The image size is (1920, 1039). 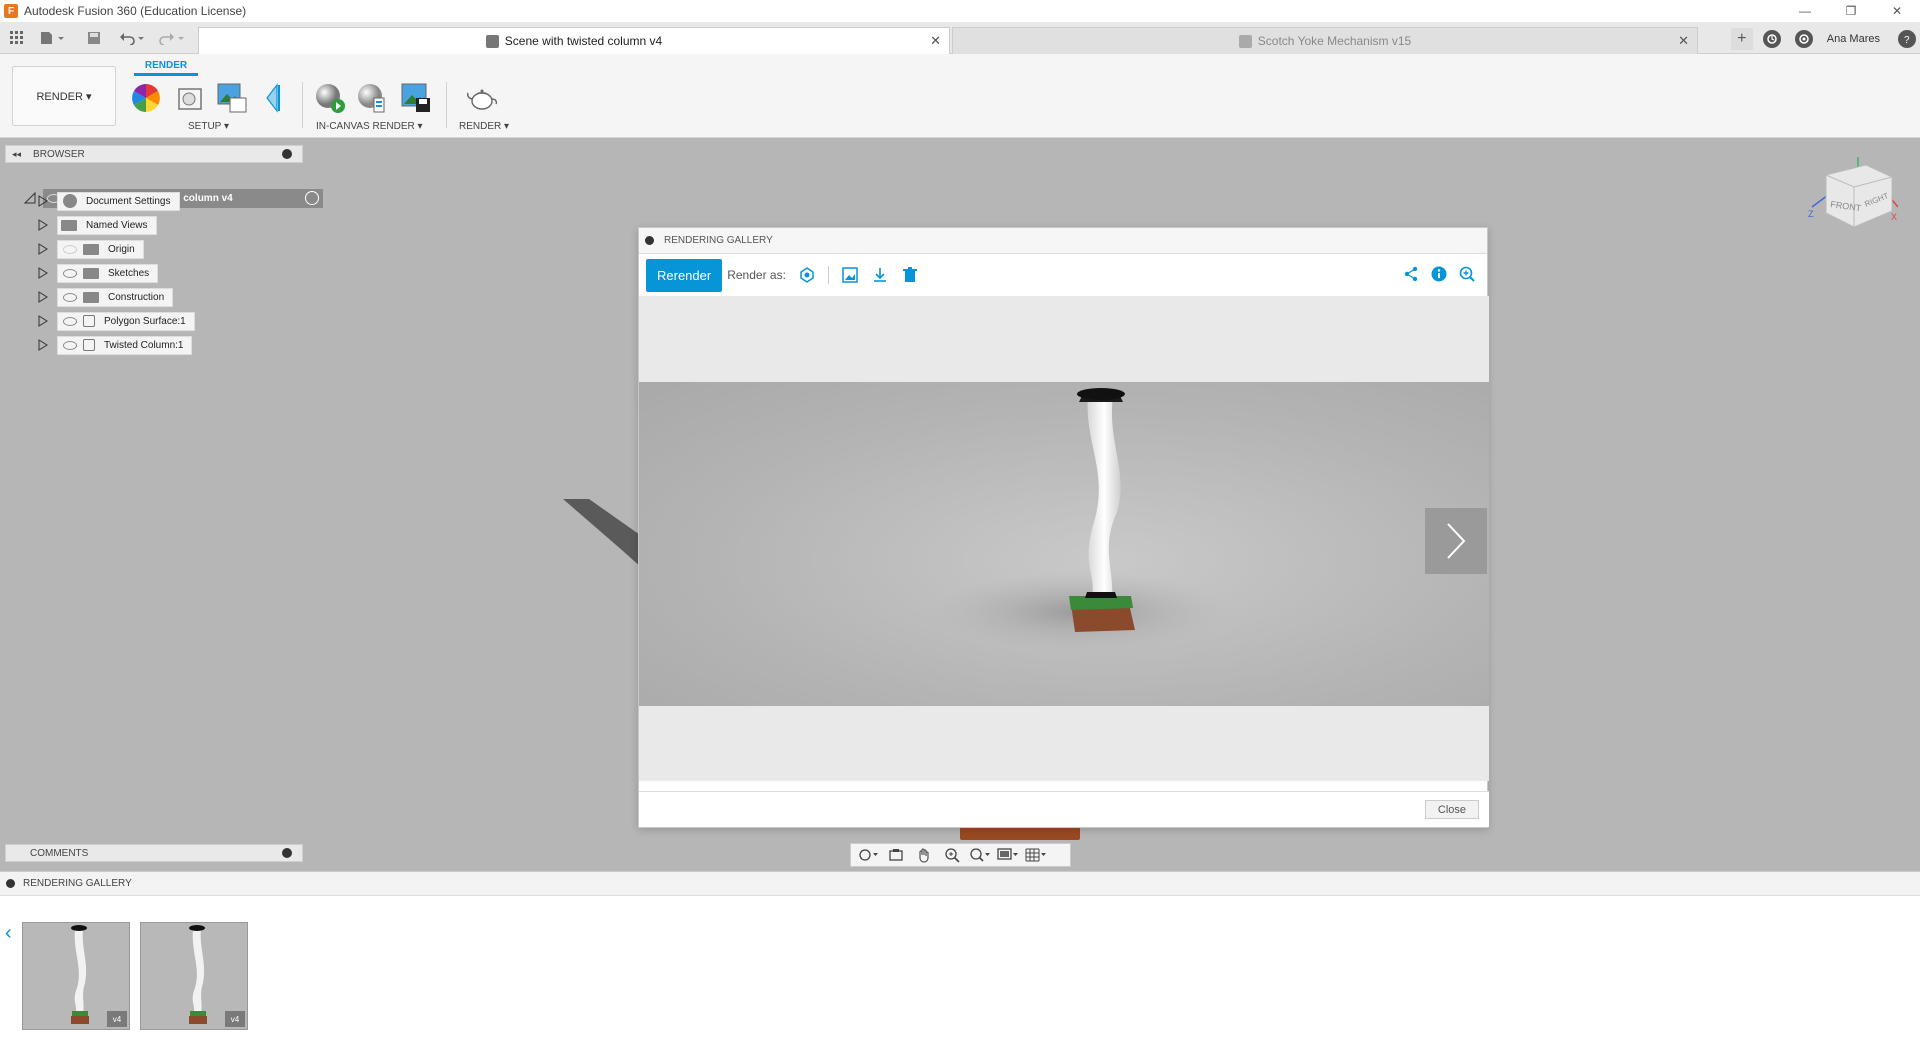 What do you see at coordinates (287, 154) in the screenshot?
I see `browser-options-icon` at bounding box center [287, 154].